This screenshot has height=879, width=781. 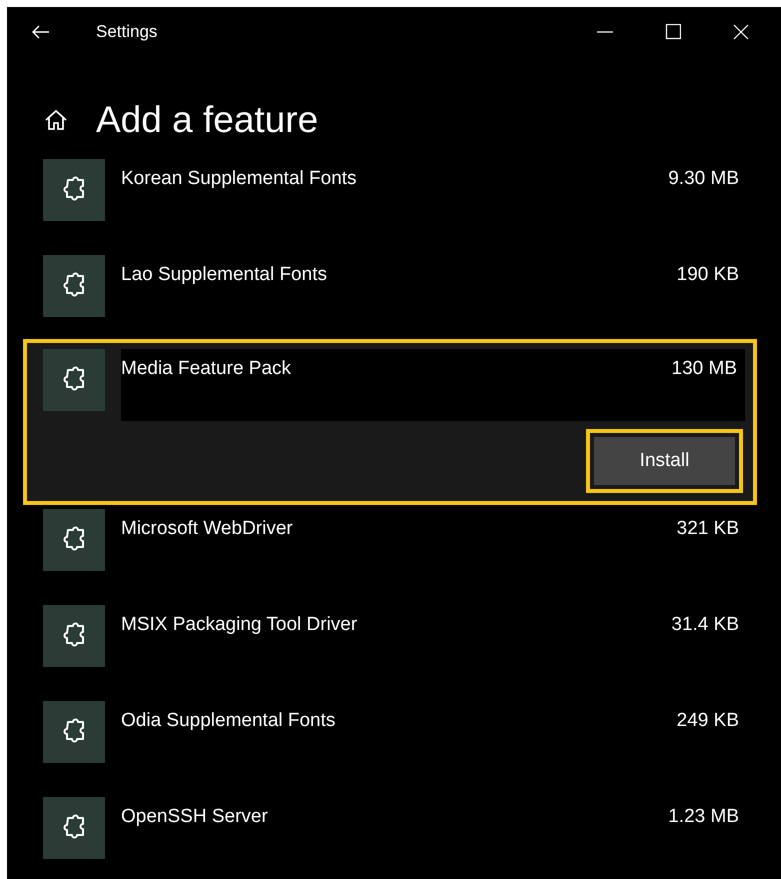 I want to click on back-button, so click(x=41, y=32).